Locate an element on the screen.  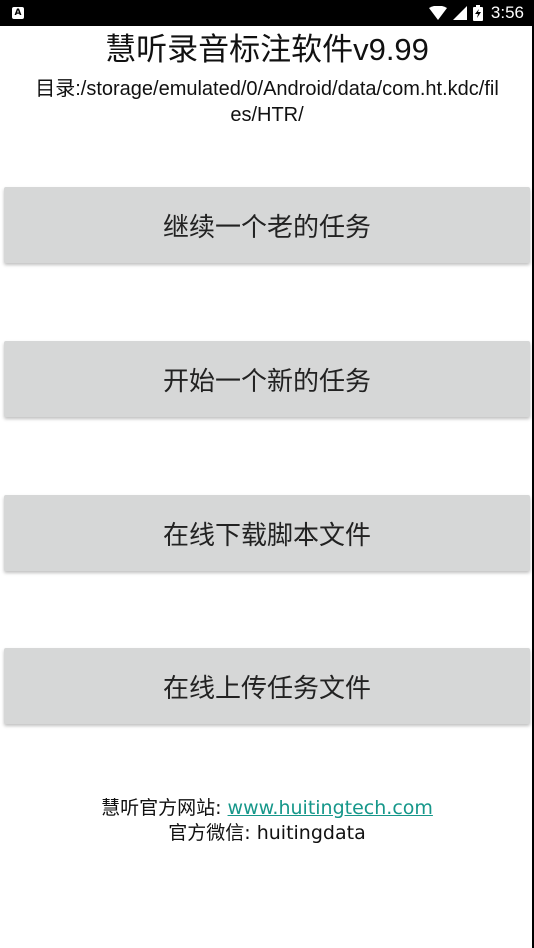
battery-charging-icon is located at coordinates (477, 13).